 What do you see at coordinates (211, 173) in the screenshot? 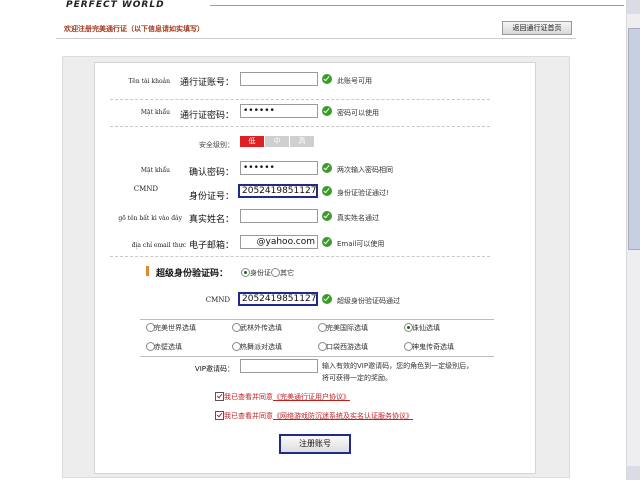
I see `confirm-password-label: 确认密码：` at bounding box center [211, 173].